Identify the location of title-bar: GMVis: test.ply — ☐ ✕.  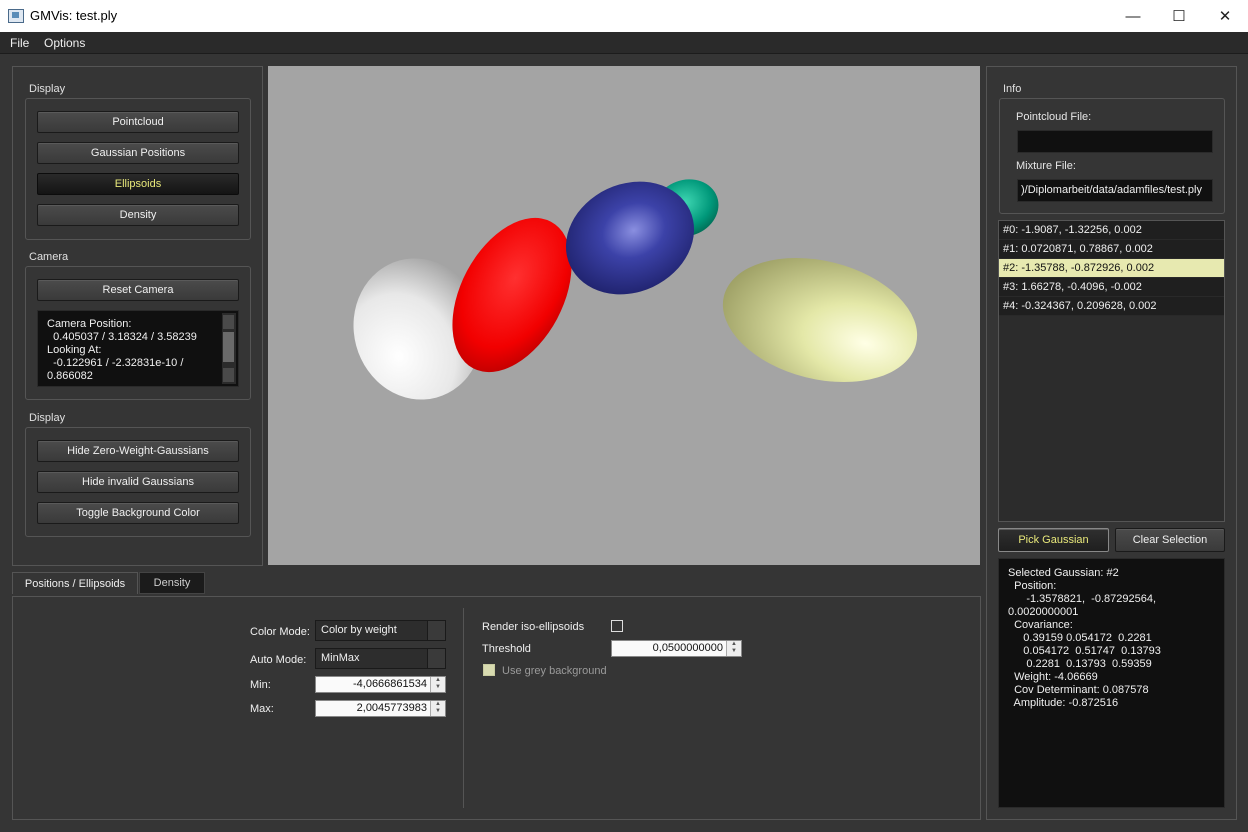
(624, 16).